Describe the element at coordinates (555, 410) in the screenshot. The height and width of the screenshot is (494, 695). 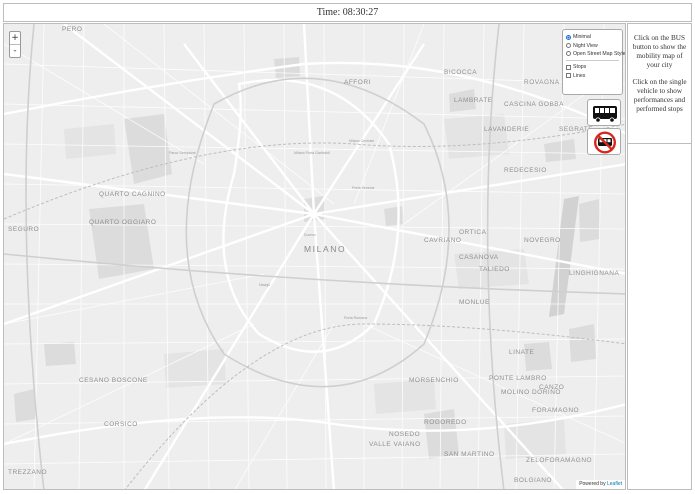
I see `label-foramagno: FORAMAGNO` at that location.